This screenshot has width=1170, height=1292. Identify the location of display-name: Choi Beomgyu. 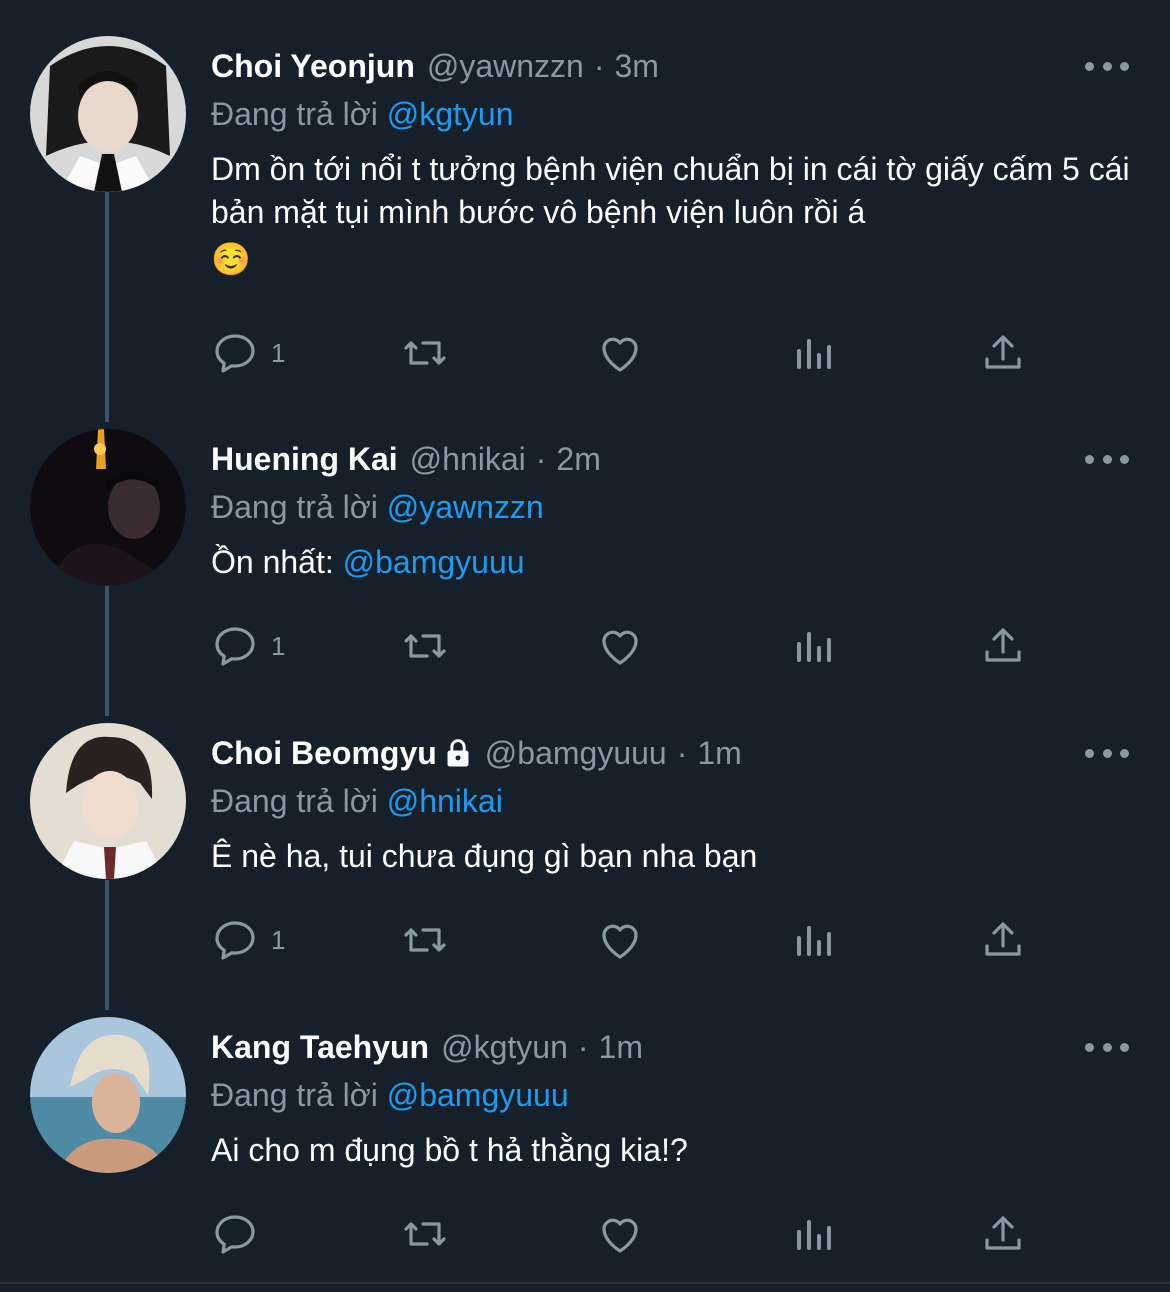
(324, 753).